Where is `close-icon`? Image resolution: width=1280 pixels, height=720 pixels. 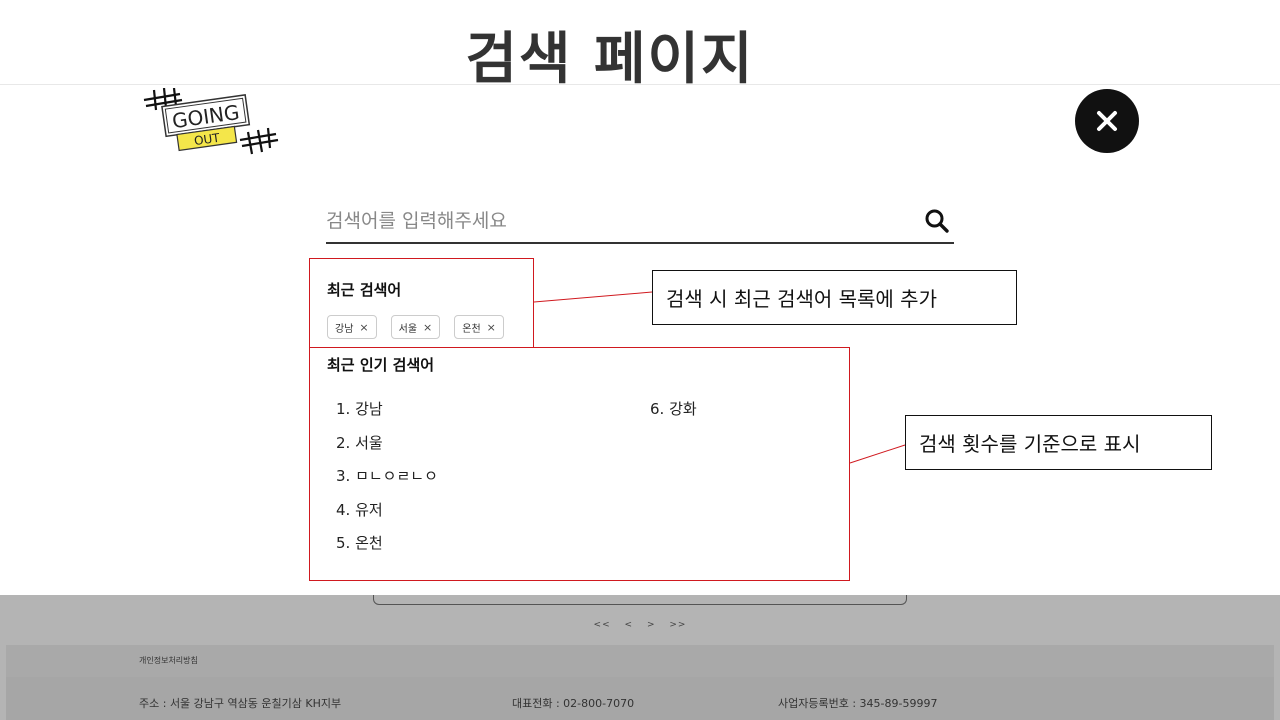 close-icon is located at coordinates (1107, 121).